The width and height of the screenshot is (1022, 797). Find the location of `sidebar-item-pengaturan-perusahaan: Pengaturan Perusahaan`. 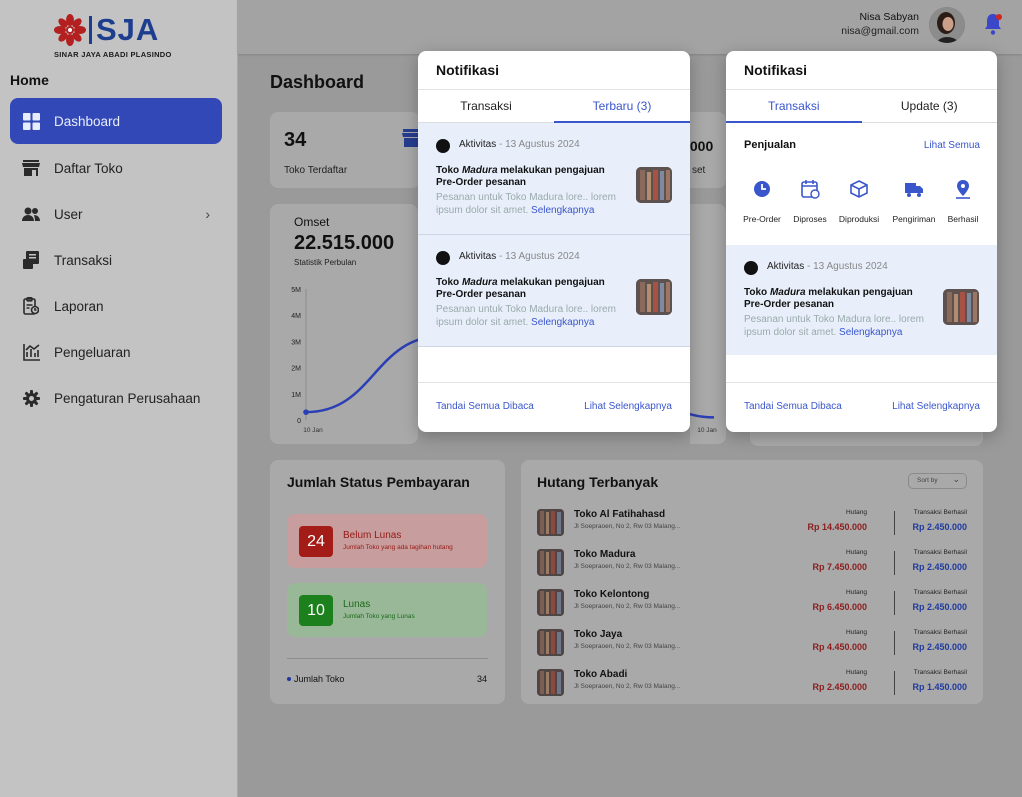

sidebar-item-pengaturan-perusahaan: Pengaturan Perusahaan is located at coordinates (116, 398).